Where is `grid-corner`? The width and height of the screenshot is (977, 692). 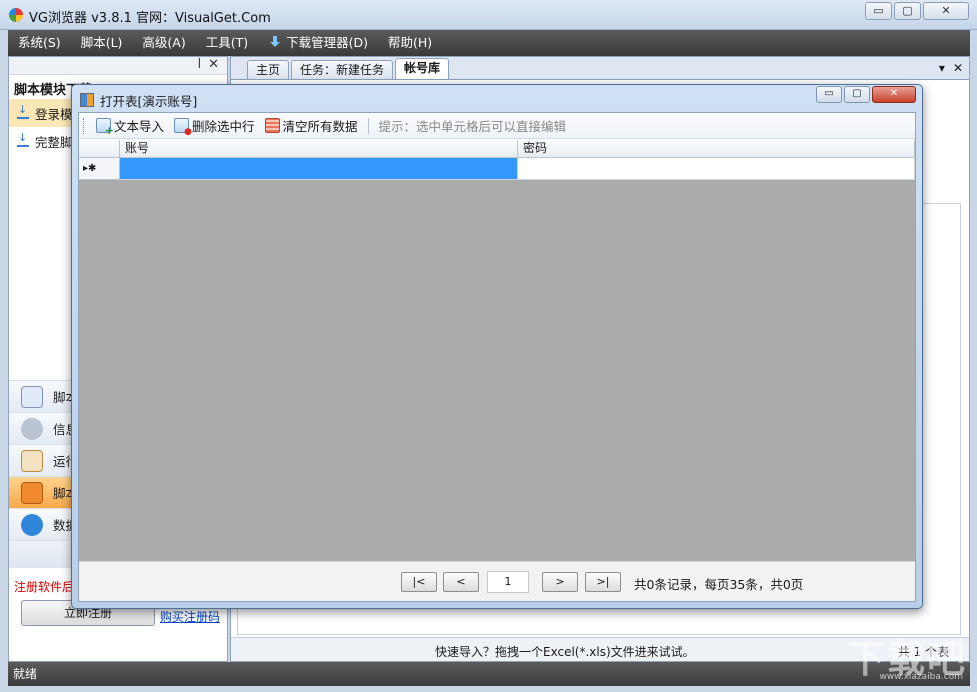 grid-corner is located at coordinates (99, 148).